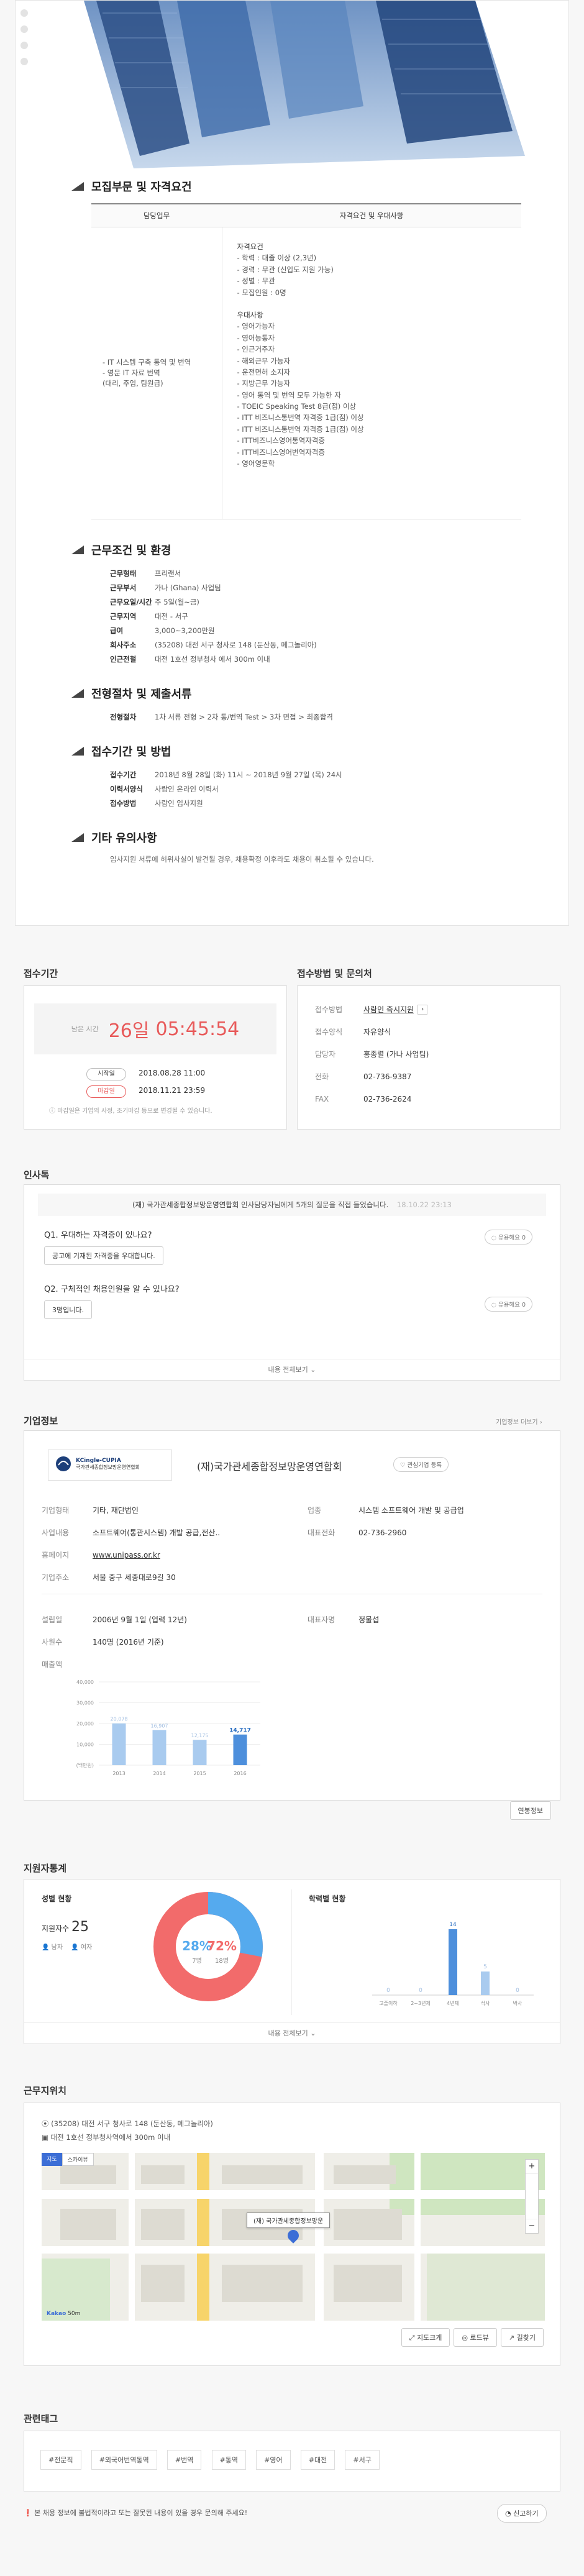 Image resolution: width=584 pixels, height=2576 pixels. What do you see at coordinates (334, 973) in the screenshot?
I see `apply-method-title: 접수방법 및 문의처` at bounding box center [334, 973].